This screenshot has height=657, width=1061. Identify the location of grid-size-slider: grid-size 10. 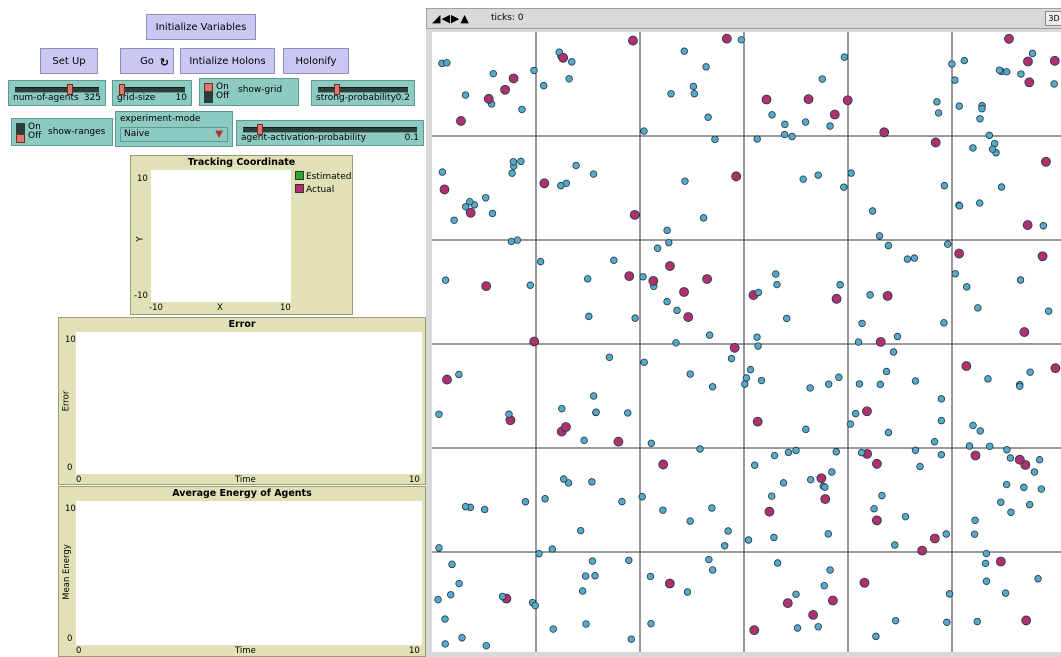
(152, 93).